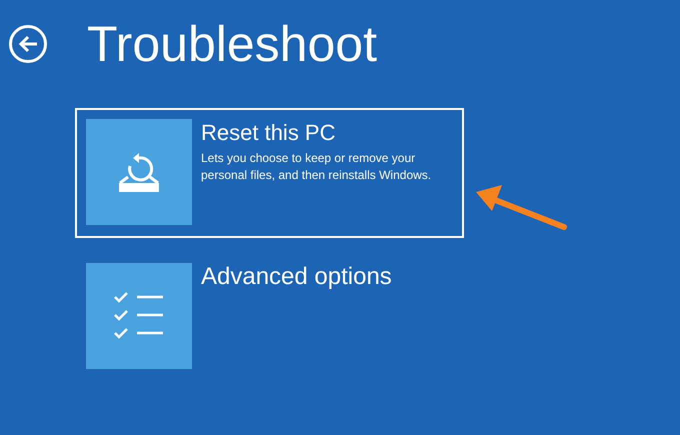 This screenshot has height=435, width=680. Describe the element at coordinates (316, 167) in the screenshot. I see `option-description: Lets you choose to keep or remove your personal files, and then reinstalls Windows.` at that location.